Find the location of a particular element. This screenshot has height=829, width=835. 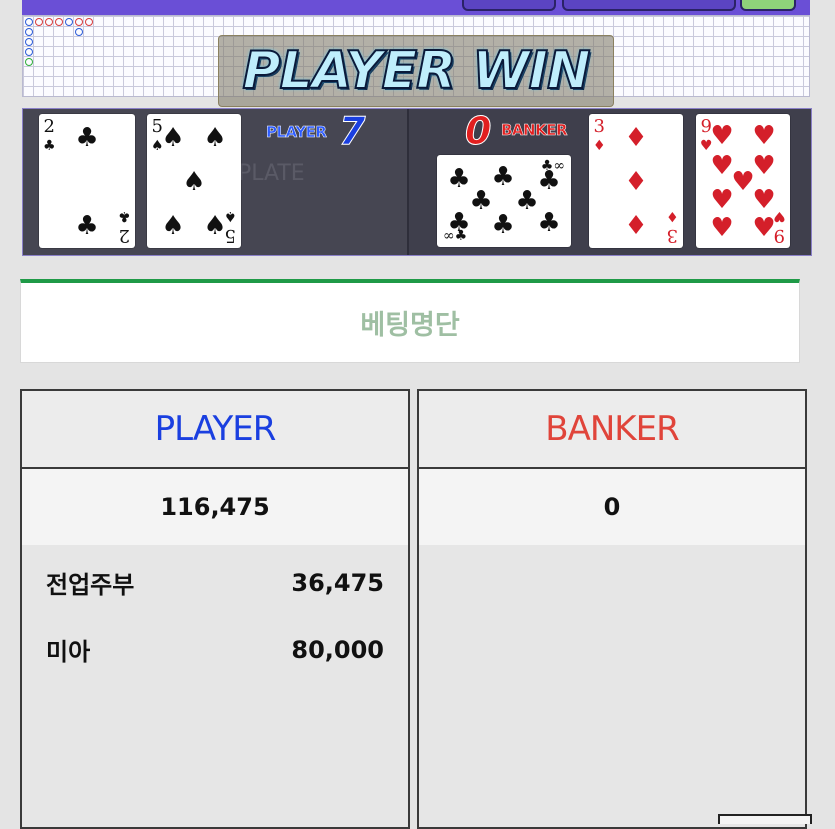

road-bead-tie is located at coordinates (29, 62).